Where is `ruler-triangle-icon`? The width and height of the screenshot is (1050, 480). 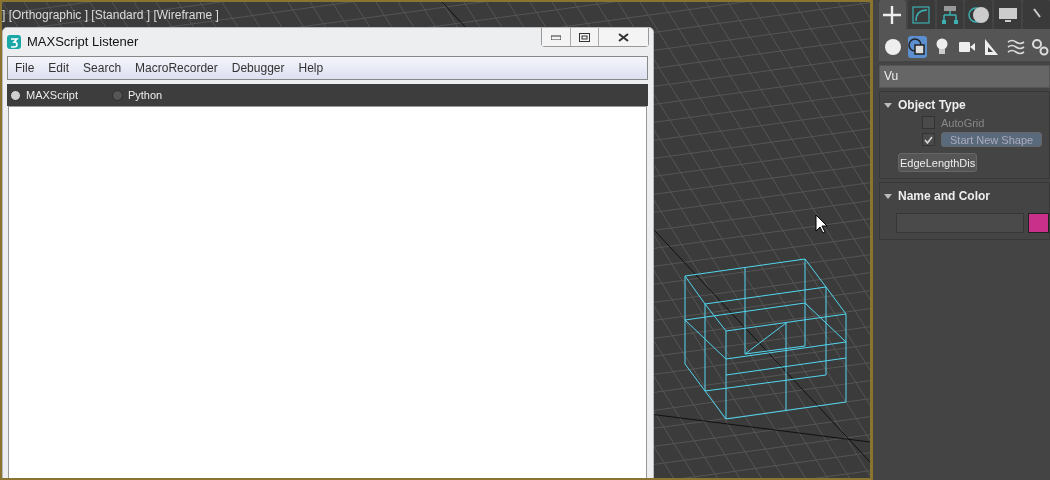 ruler-triangle-icon is located at coordinates (991, 47).